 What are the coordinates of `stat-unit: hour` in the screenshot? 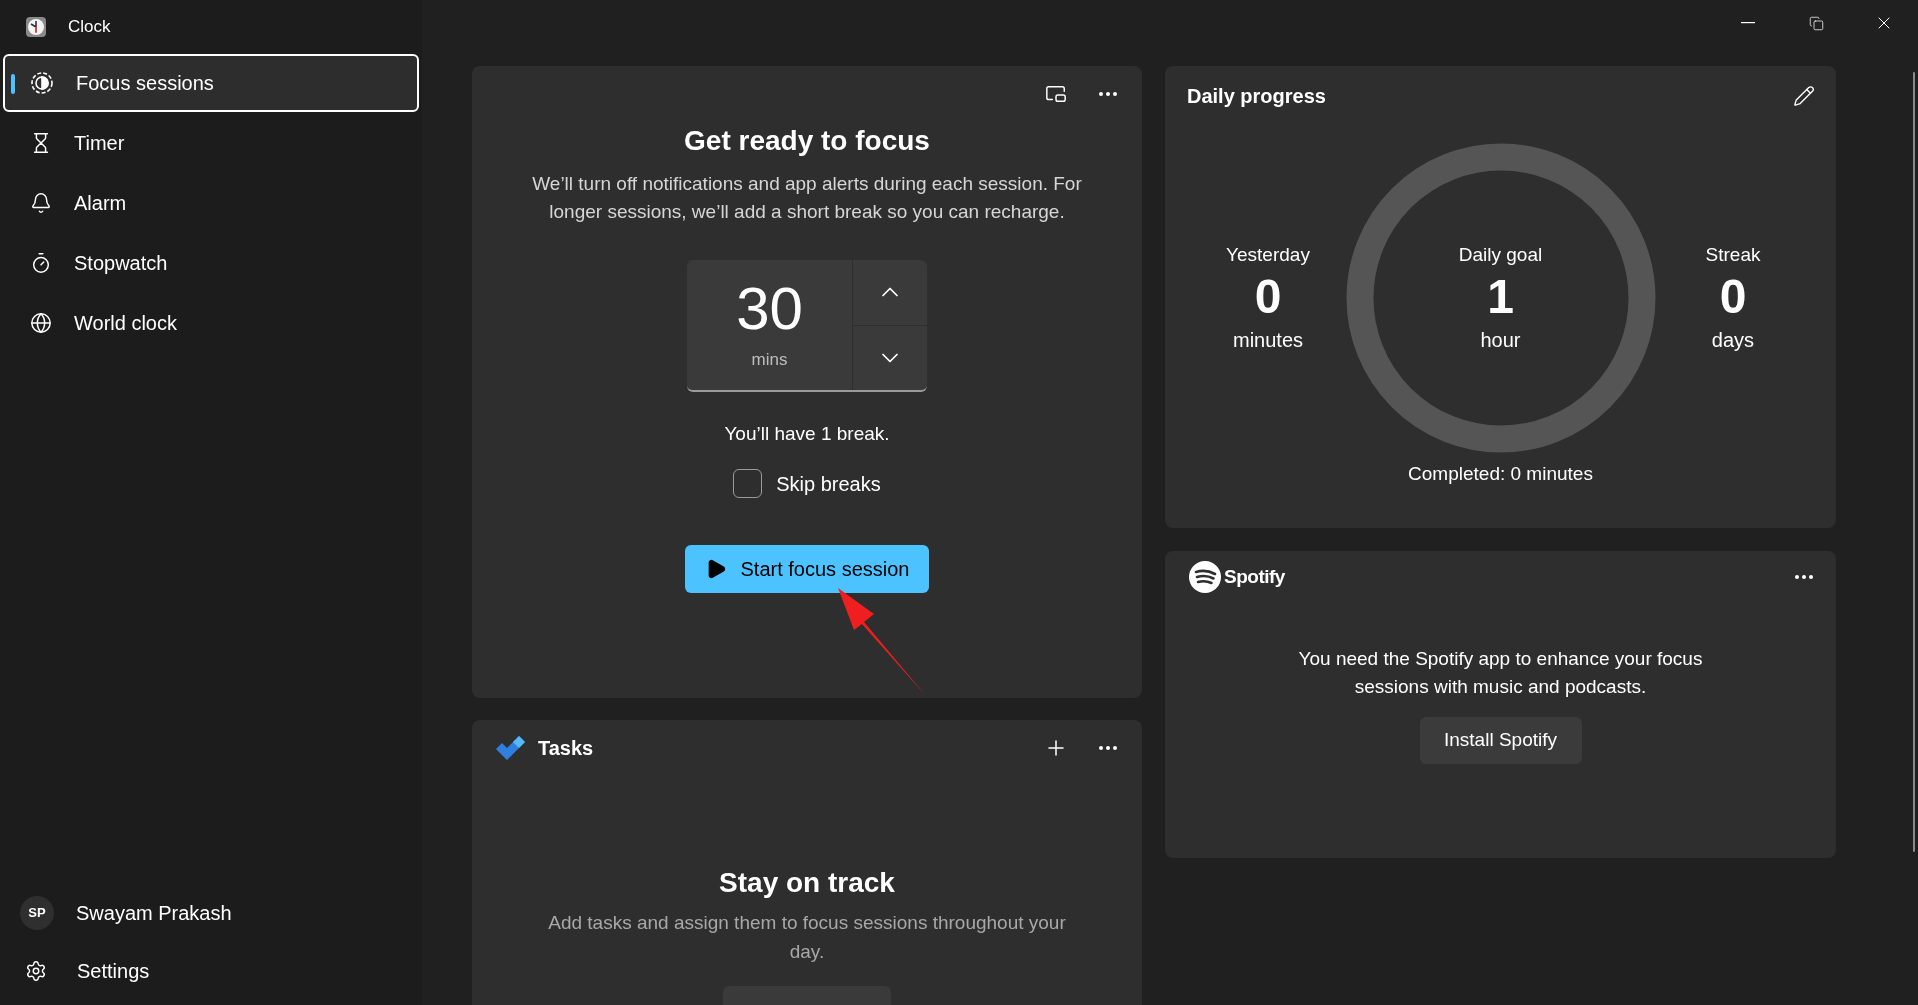 It's located at (1500, 341).